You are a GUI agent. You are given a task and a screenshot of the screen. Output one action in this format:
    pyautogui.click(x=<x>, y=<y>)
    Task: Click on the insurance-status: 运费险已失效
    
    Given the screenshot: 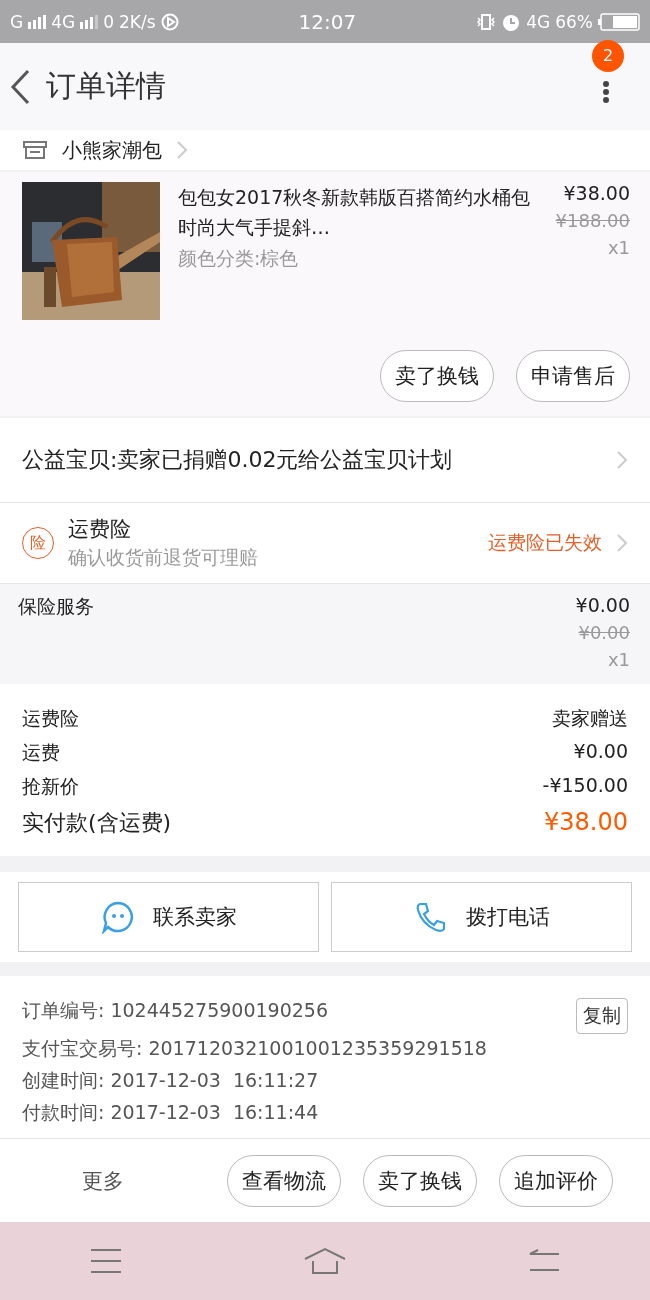 What is the action you would take?
    pyautogui.click(x=545, y=543)
    